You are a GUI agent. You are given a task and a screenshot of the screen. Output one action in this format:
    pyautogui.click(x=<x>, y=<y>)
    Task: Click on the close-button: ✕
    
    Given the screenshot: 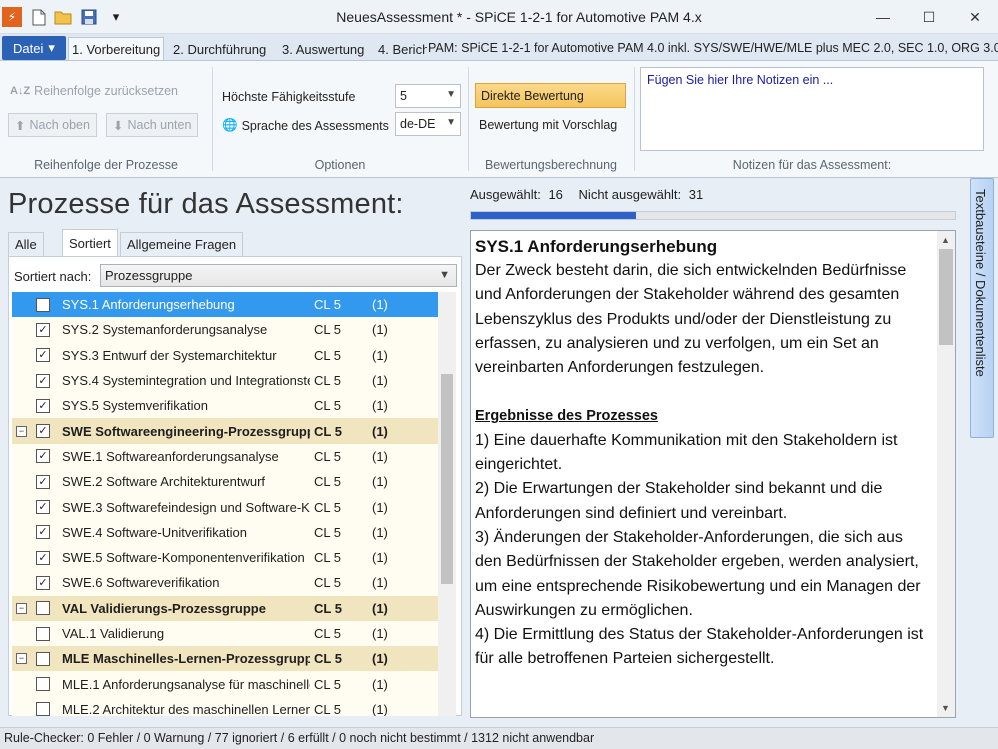 What is the action you would take?
    pyautogui.click(x=975, y=17)
    